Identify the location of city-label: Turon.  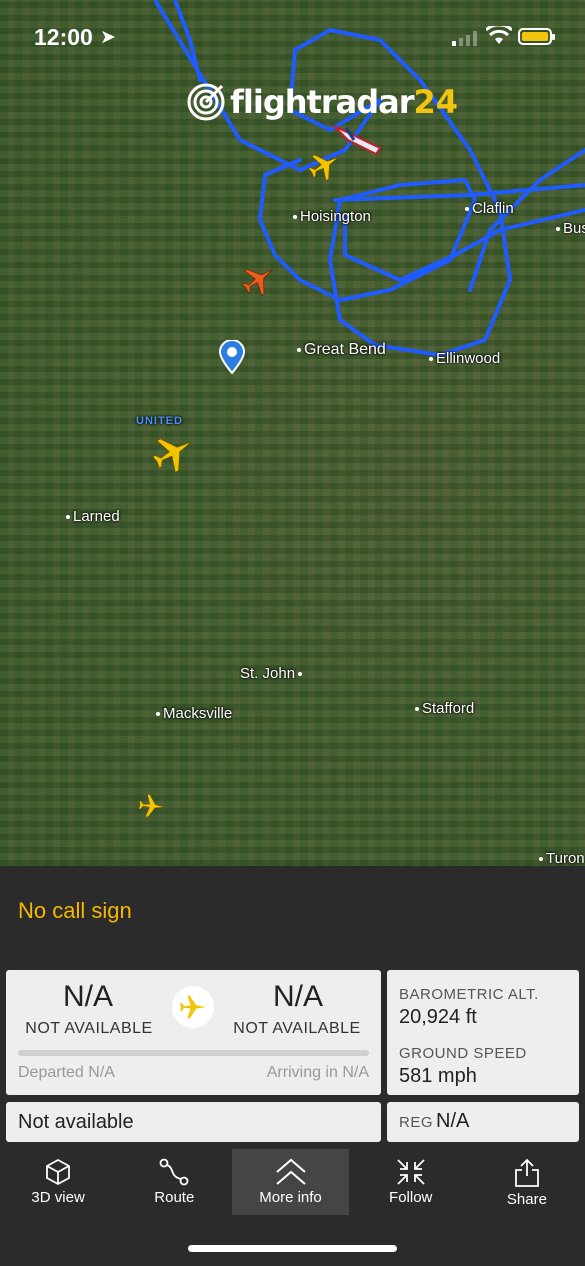
(560, 858).